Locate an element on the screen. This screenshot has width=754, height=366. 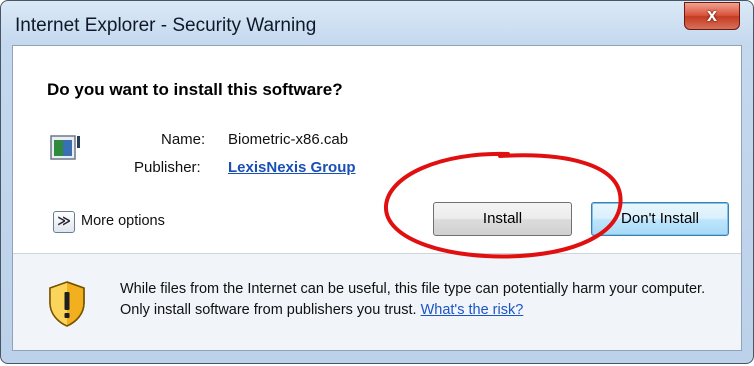
publisher-label: Publisher: is located at coordinates (167, 167).